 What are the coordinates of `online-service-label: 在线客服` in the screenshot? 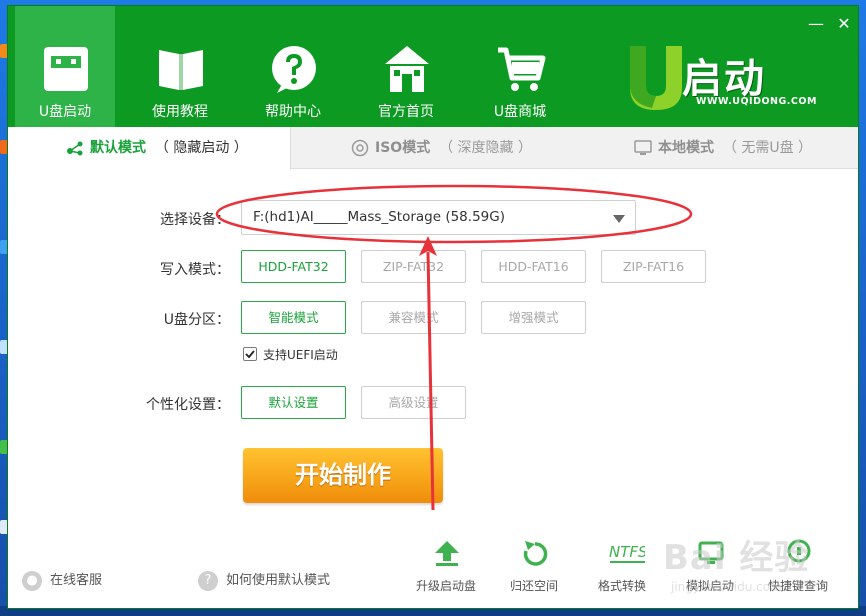 It's located at (76, 580).